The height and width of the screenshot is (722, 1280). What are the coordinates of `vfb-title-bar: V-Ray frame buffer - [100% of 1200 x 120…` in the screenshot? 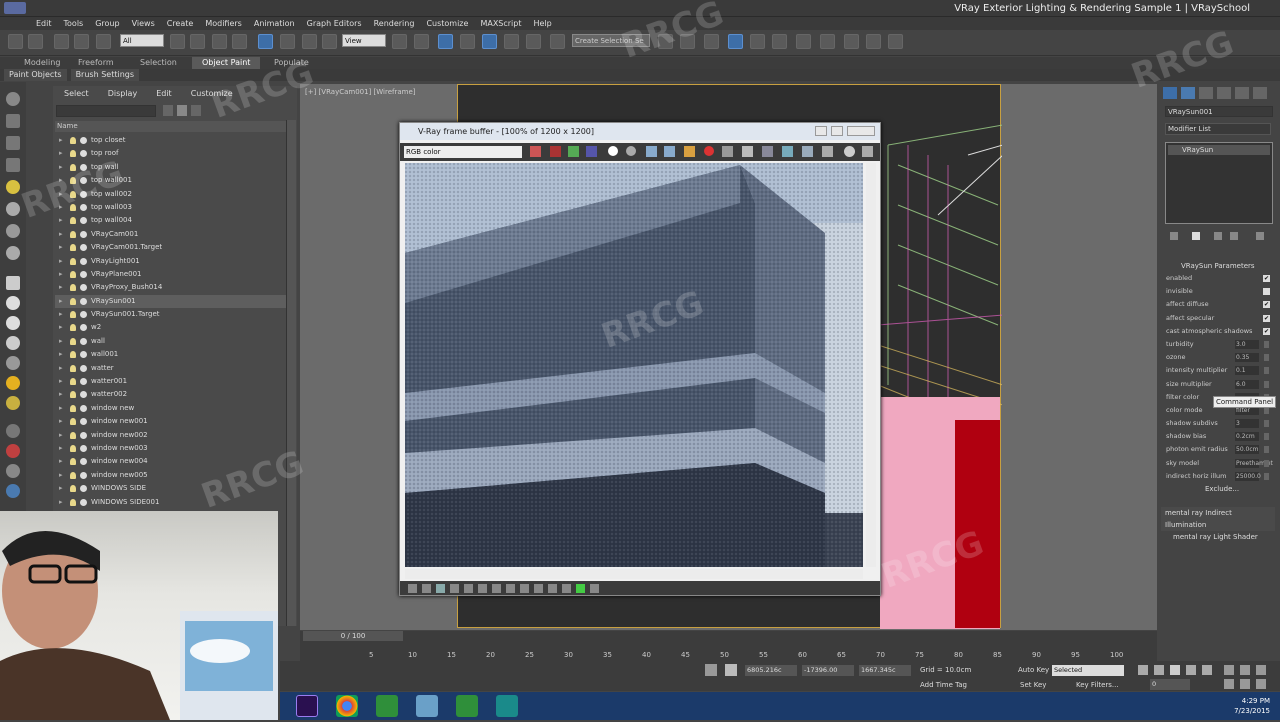 It's located at (640, 131).